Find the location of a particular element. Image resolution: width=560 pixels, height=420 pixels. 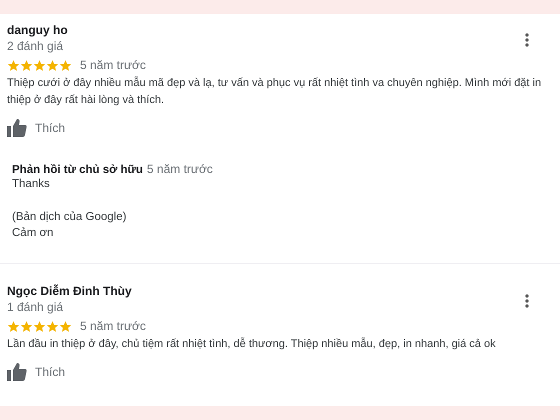

review-count: 2 đánh giá is located at coordinates (35, 46).